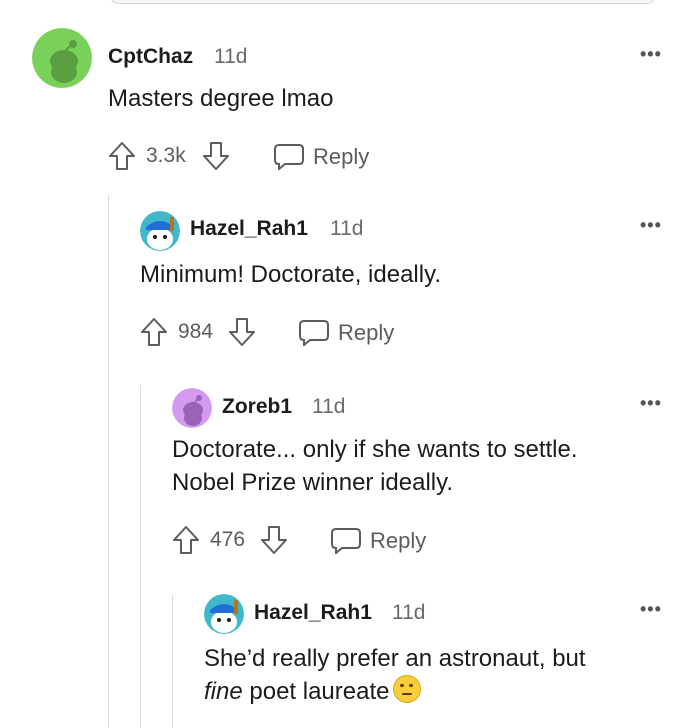 The image size is (700, 728). Describe the element at coordinates (166, 155) in the screenshot. I see `vote-score: 3.3k` at that location.